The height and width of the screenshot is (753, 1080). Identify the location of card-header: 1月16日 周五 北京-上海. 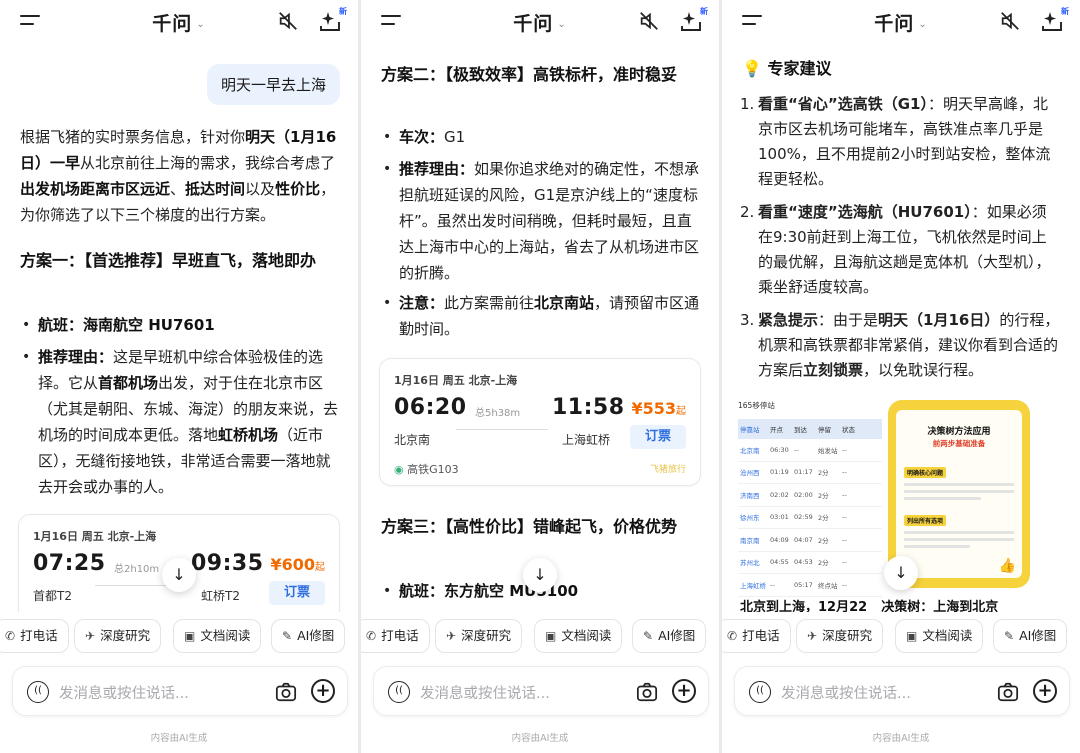
(95, 536).